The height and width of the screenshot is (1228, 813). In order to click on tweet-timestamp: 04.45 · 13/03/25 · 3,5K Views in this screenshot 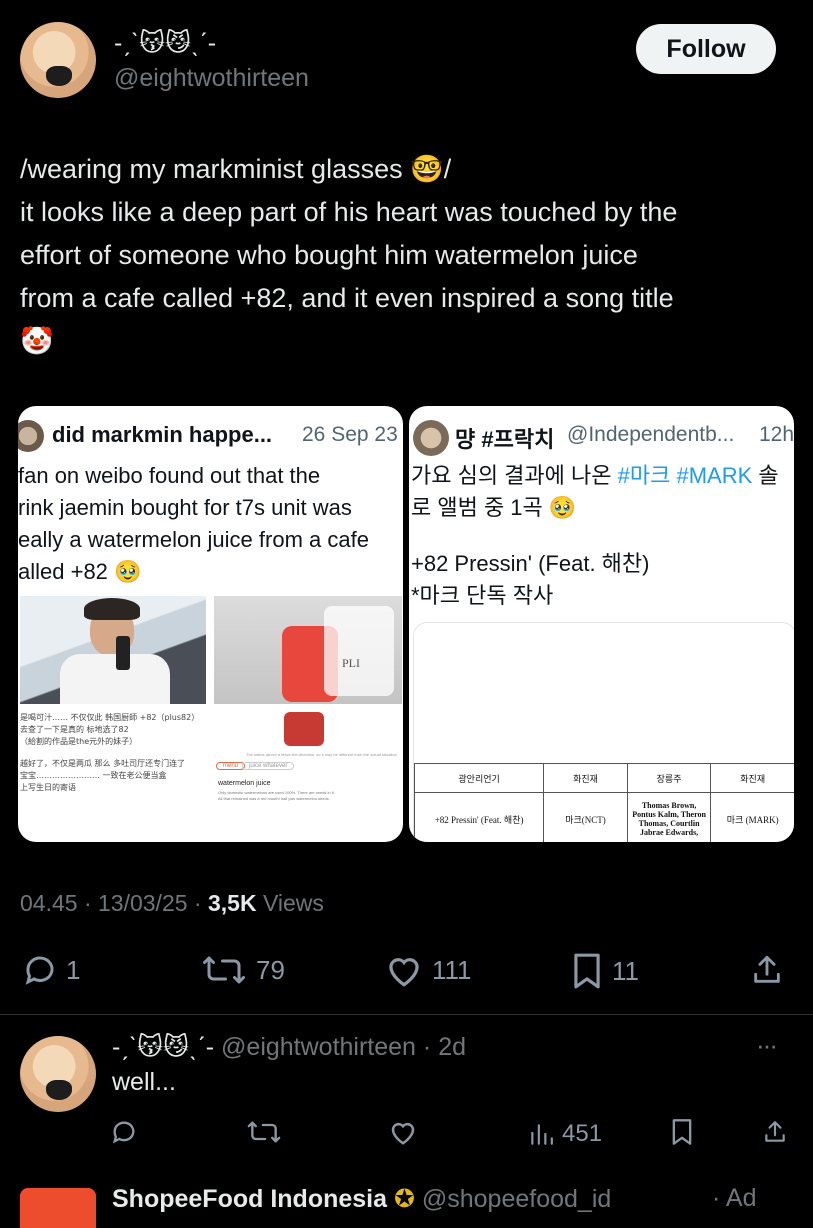, I will do `click(172, 903)`.